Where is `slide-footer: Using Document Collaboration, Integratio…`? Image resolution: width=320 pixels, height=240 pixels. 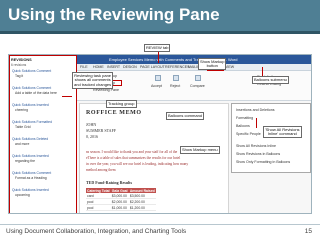
slide-footer: Using Document Collaboration, Integratio… is located at coordinates (160, 232).